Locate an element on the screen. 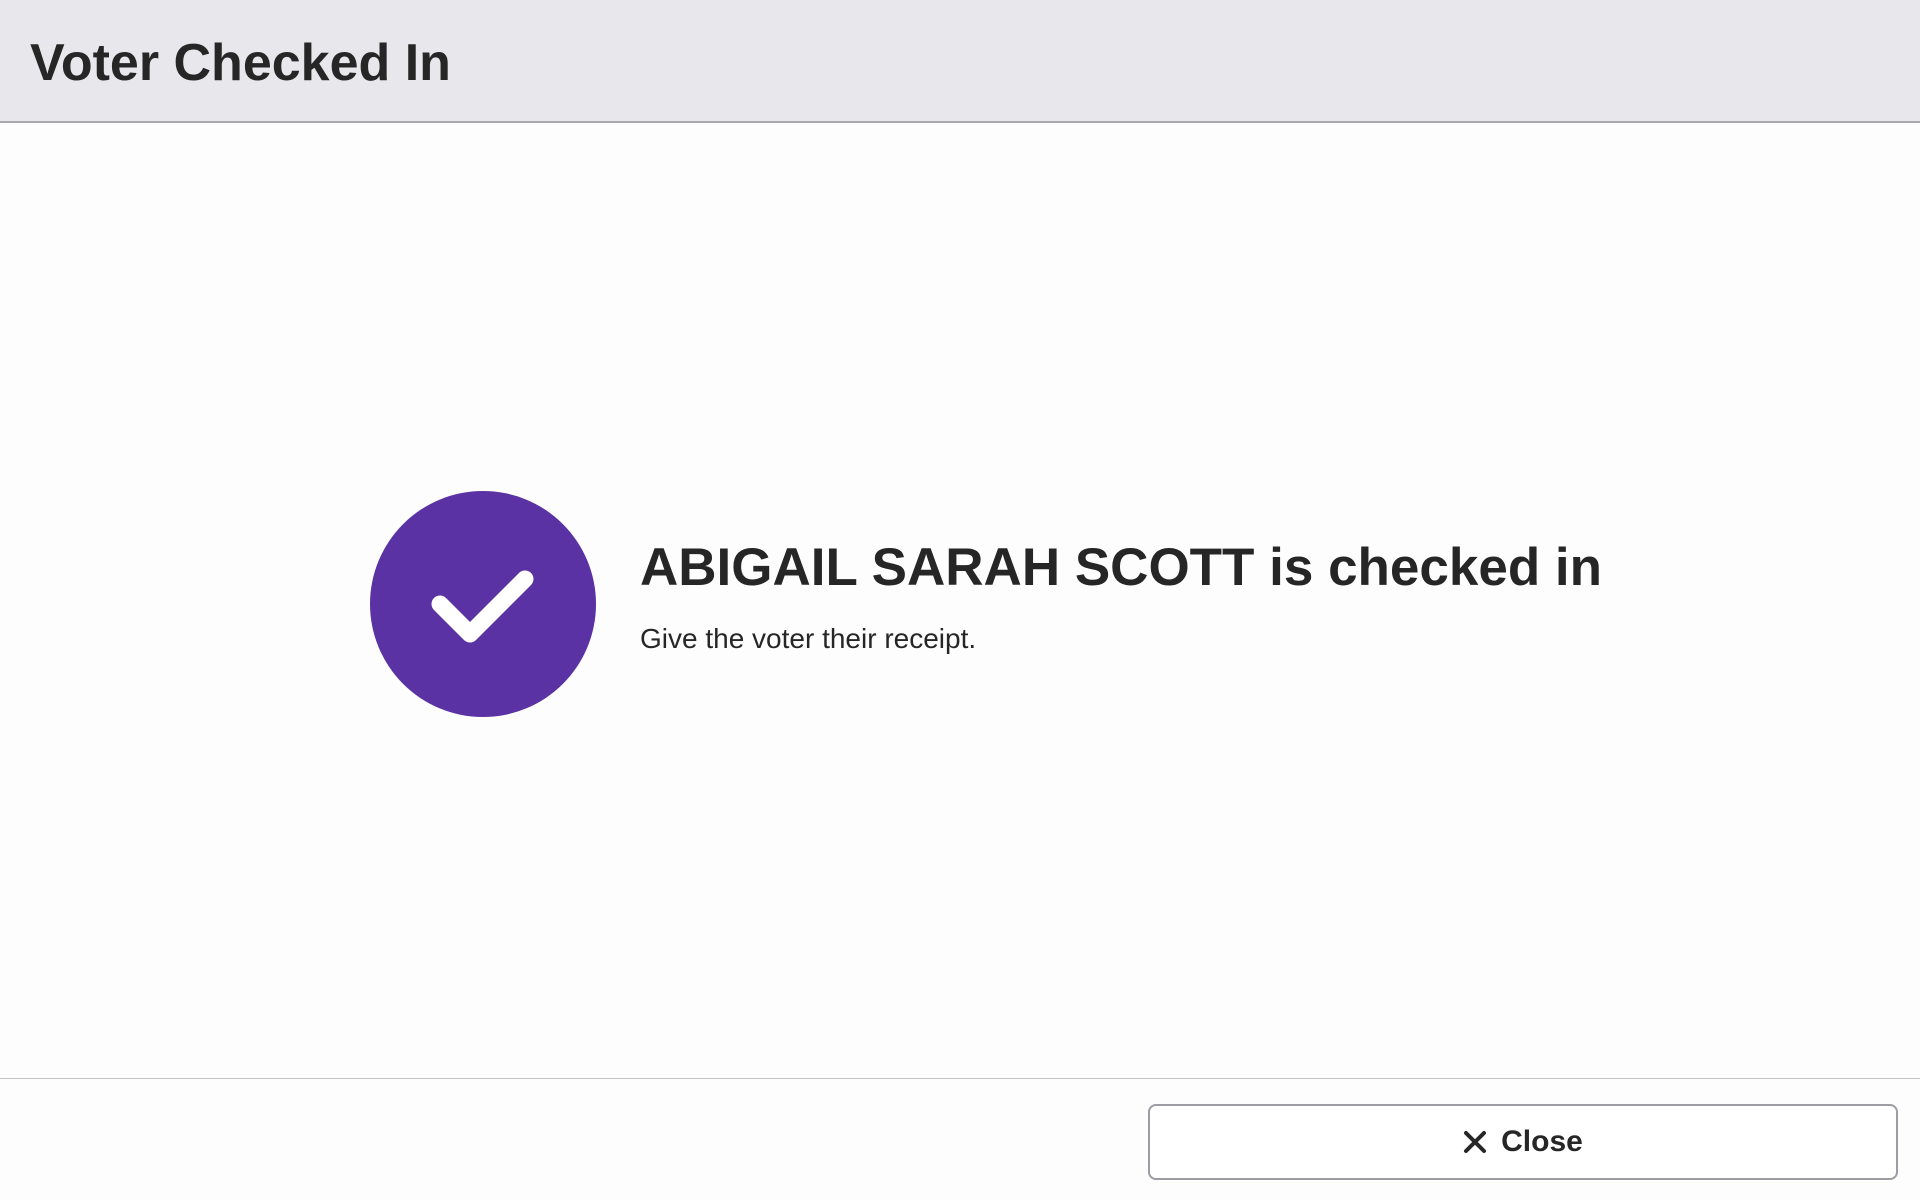 Image resolution: width=1920 pixels, height=1200 pixels. check-circle-icon is located at coordinates (483, 604).